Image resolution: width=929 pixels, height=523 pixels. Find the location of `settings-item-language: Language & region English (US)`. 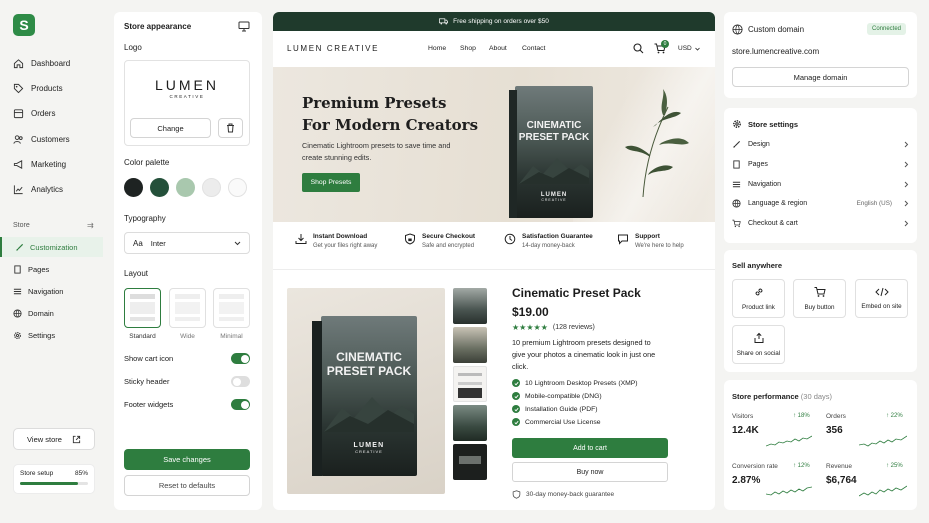

settings-item-language: Language & region English (US) is located at coordinates (820, 203).